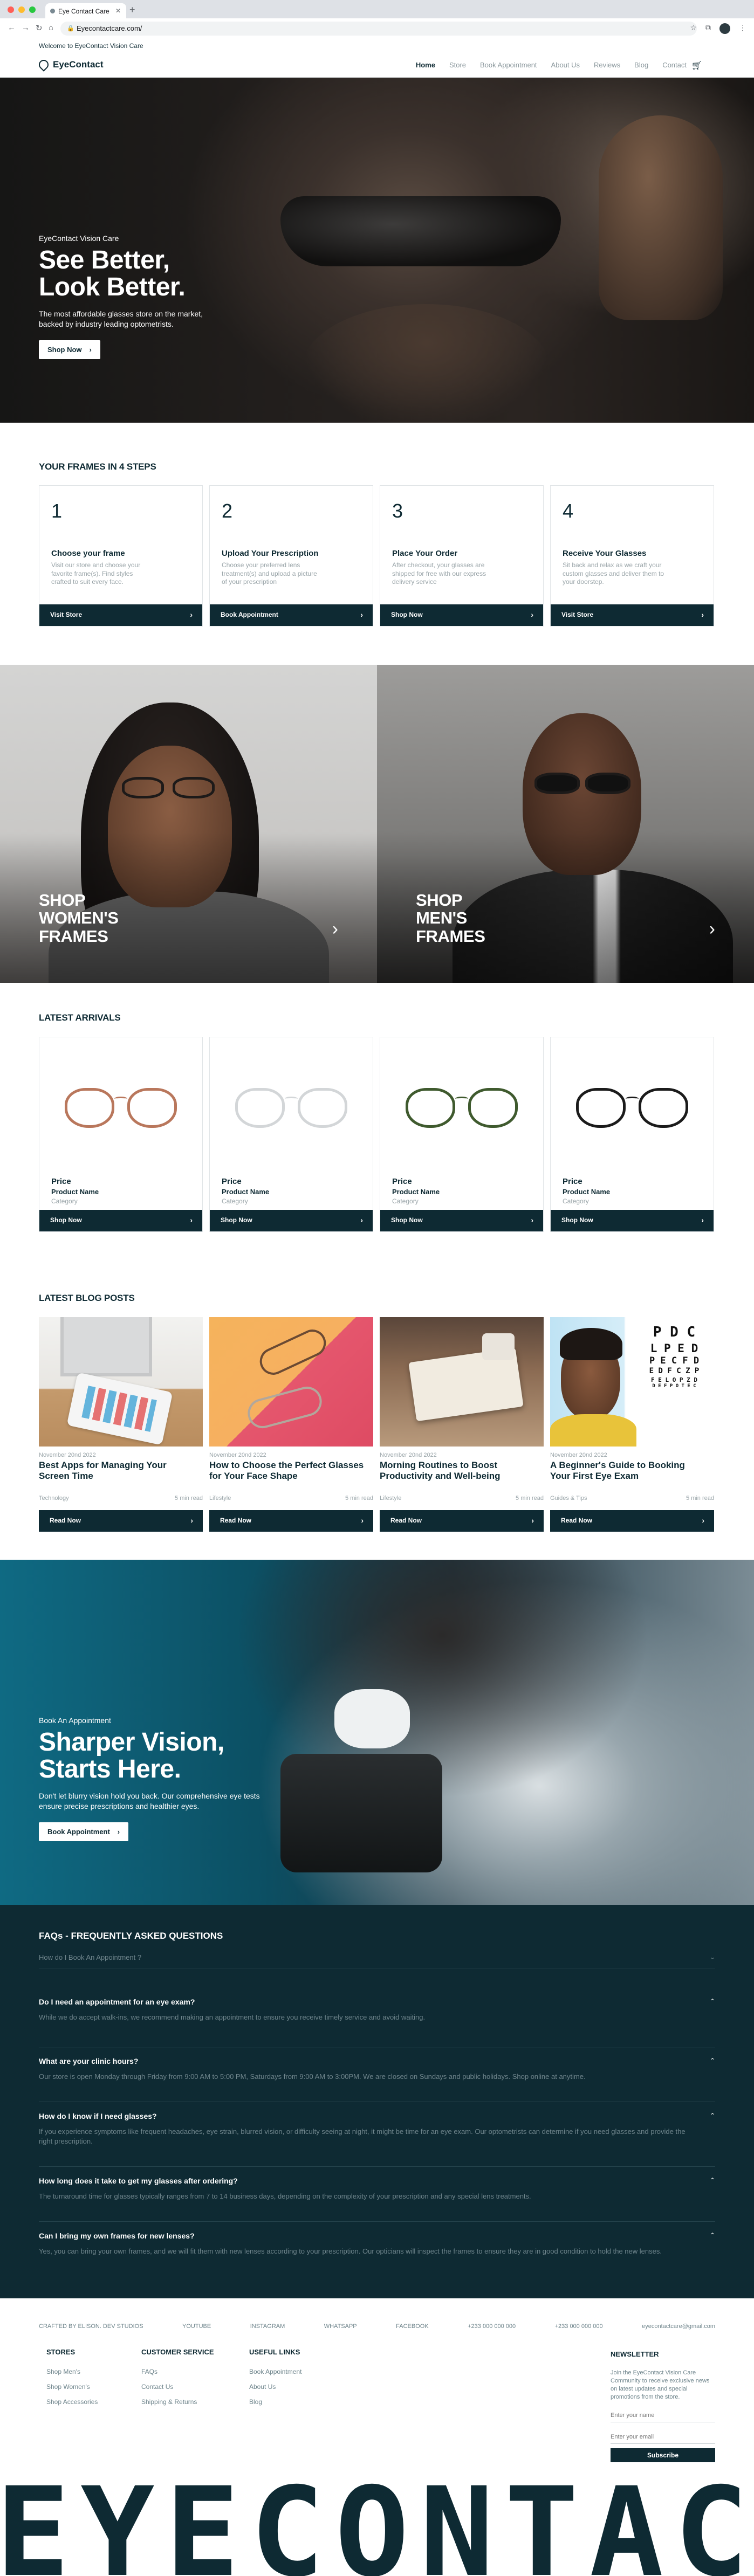 The height and width of the screenshot is (2576, 754). What do you see at coordinates (275, 2371) in the screenshot?
I see `footer-link: Book Appointment` at bounding box center [275, 2371].